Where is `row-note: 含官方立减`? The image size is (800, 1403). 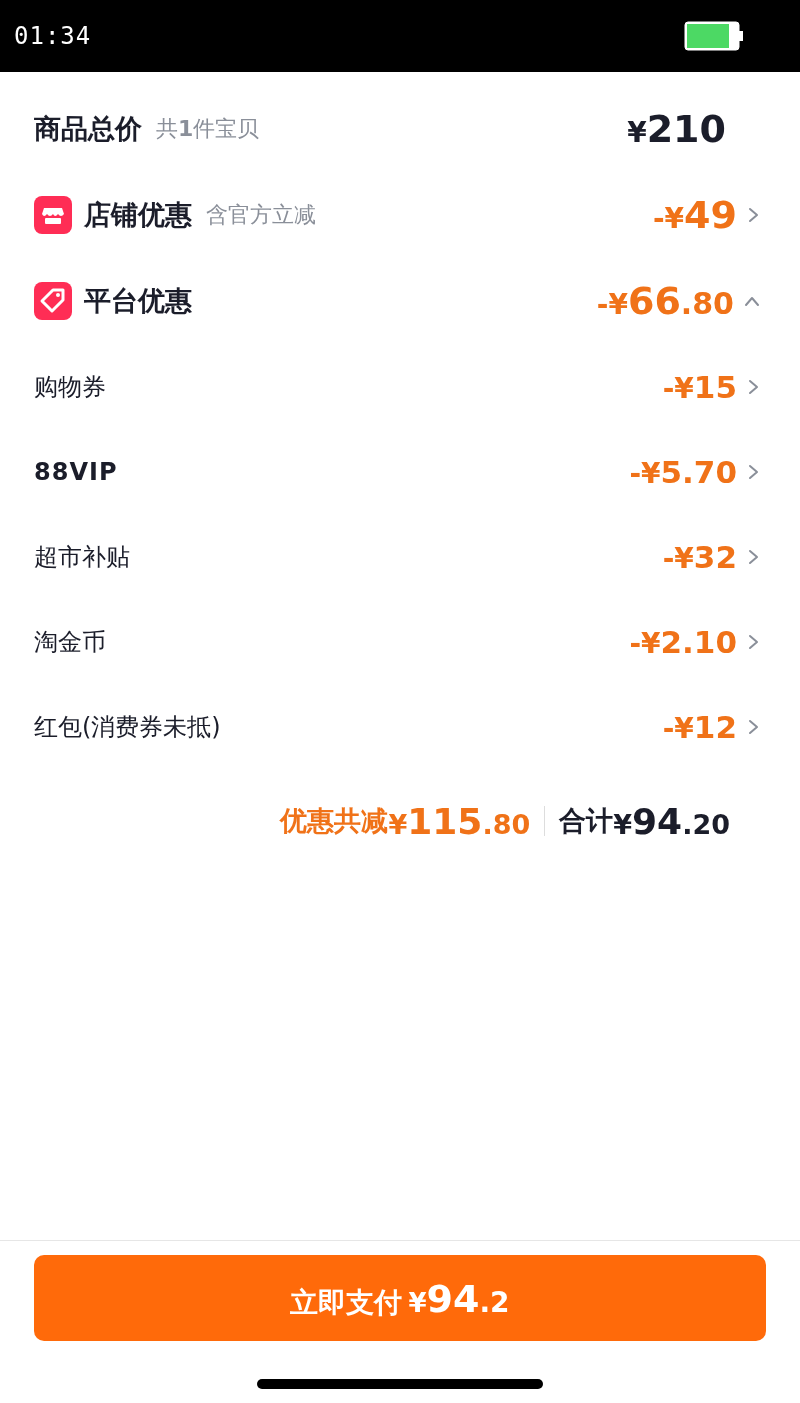 row-note: 含官方立减 is located at coordinates (261, 215).